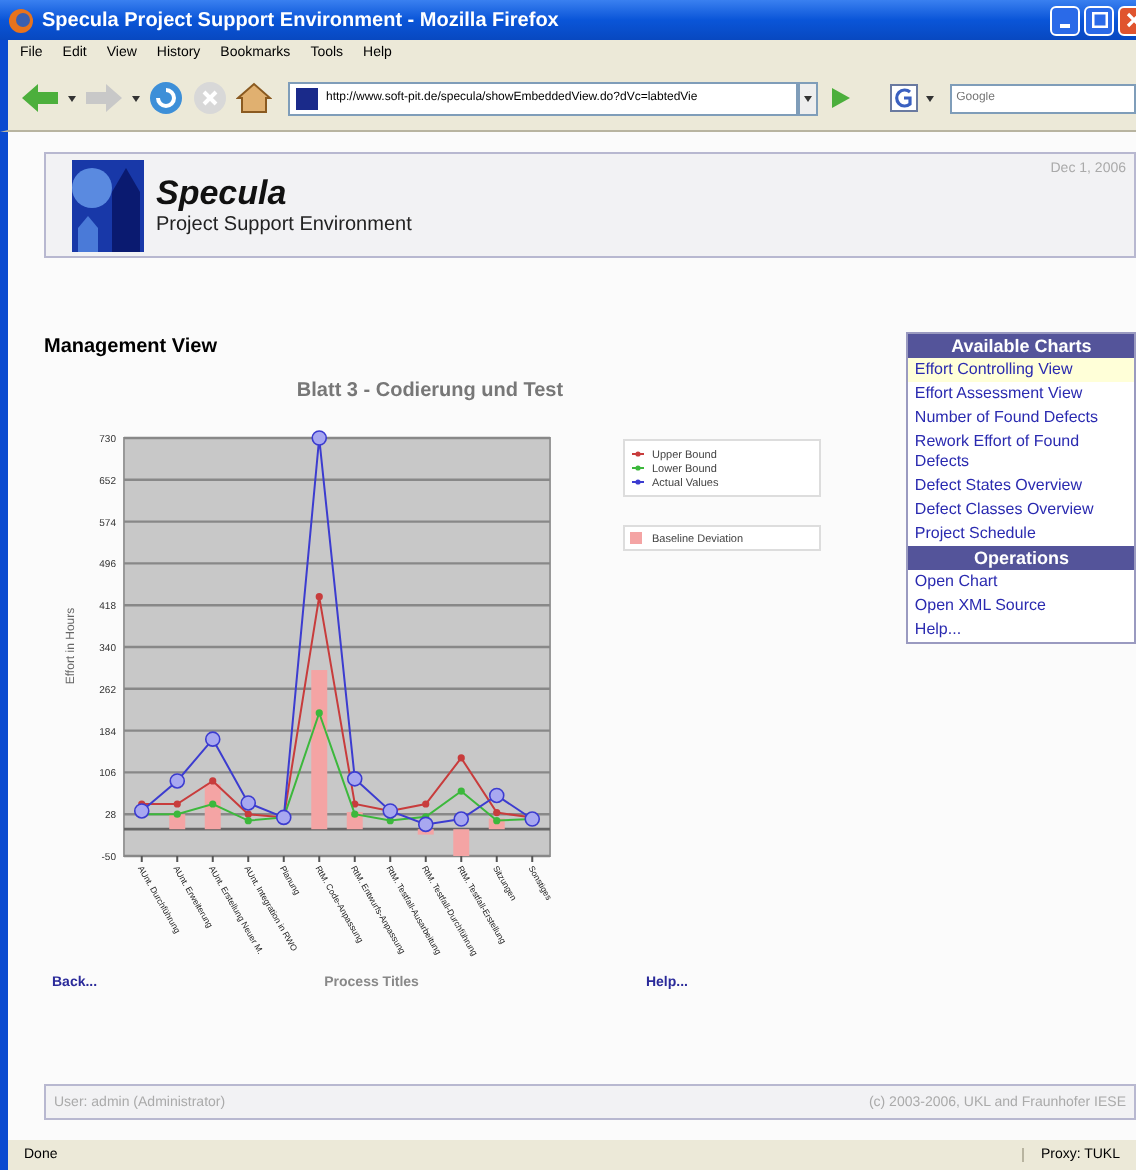 Image resolution: width=1136 pixels, height=1170 pixels. Describe the element at coordinates (132, 347) in the screenshot. I see `page-title: Management View` at that location.